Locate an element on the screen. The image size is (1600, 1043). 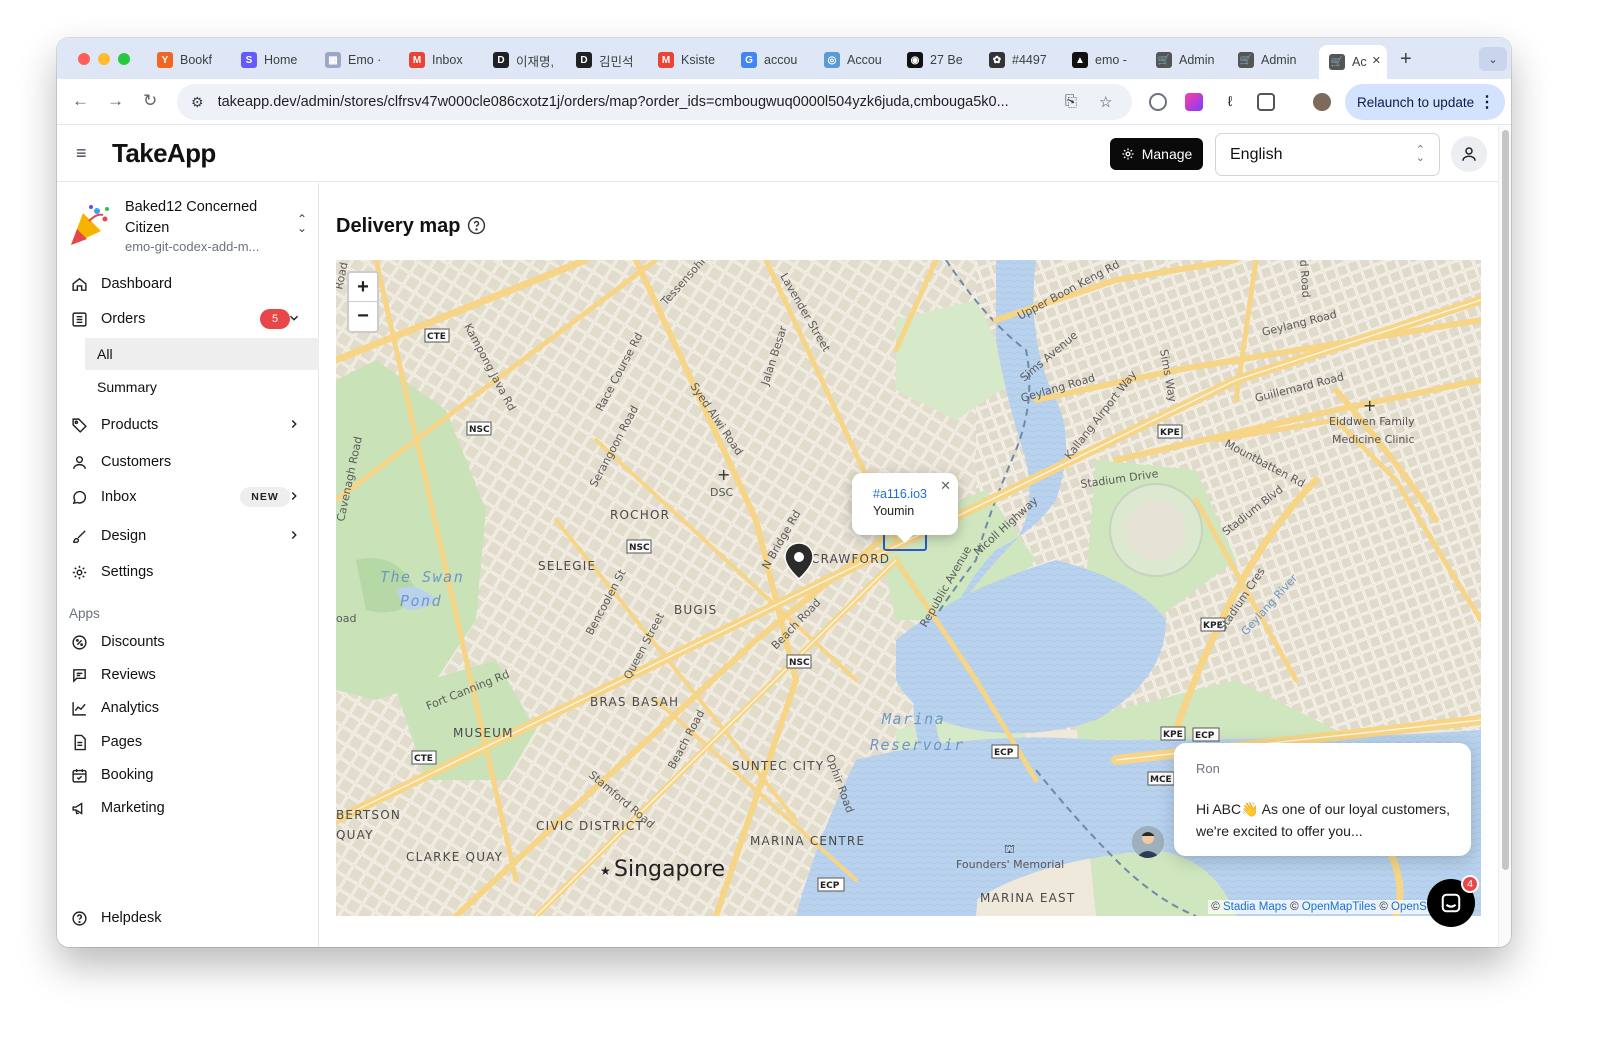
browser-tab: Y Bookf is located at coordinates (194, 60).